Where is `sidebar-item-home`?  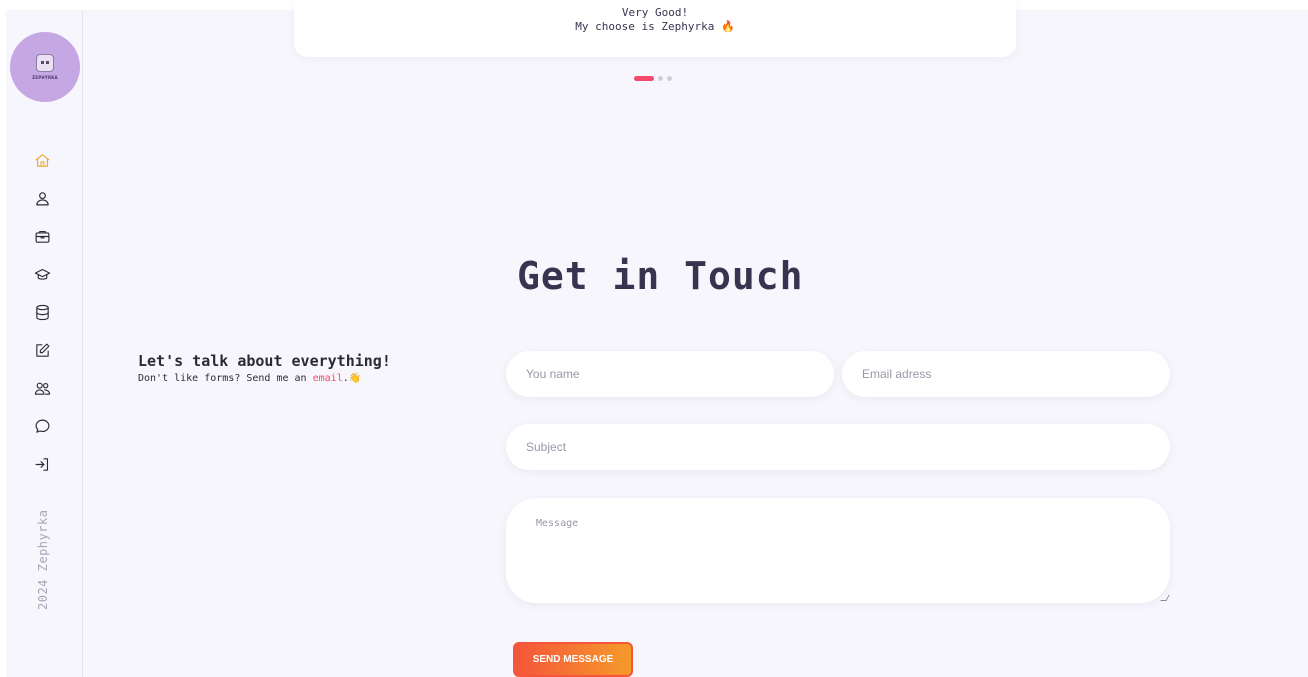 sidebar-item-home is located at coordinates (42, 160).